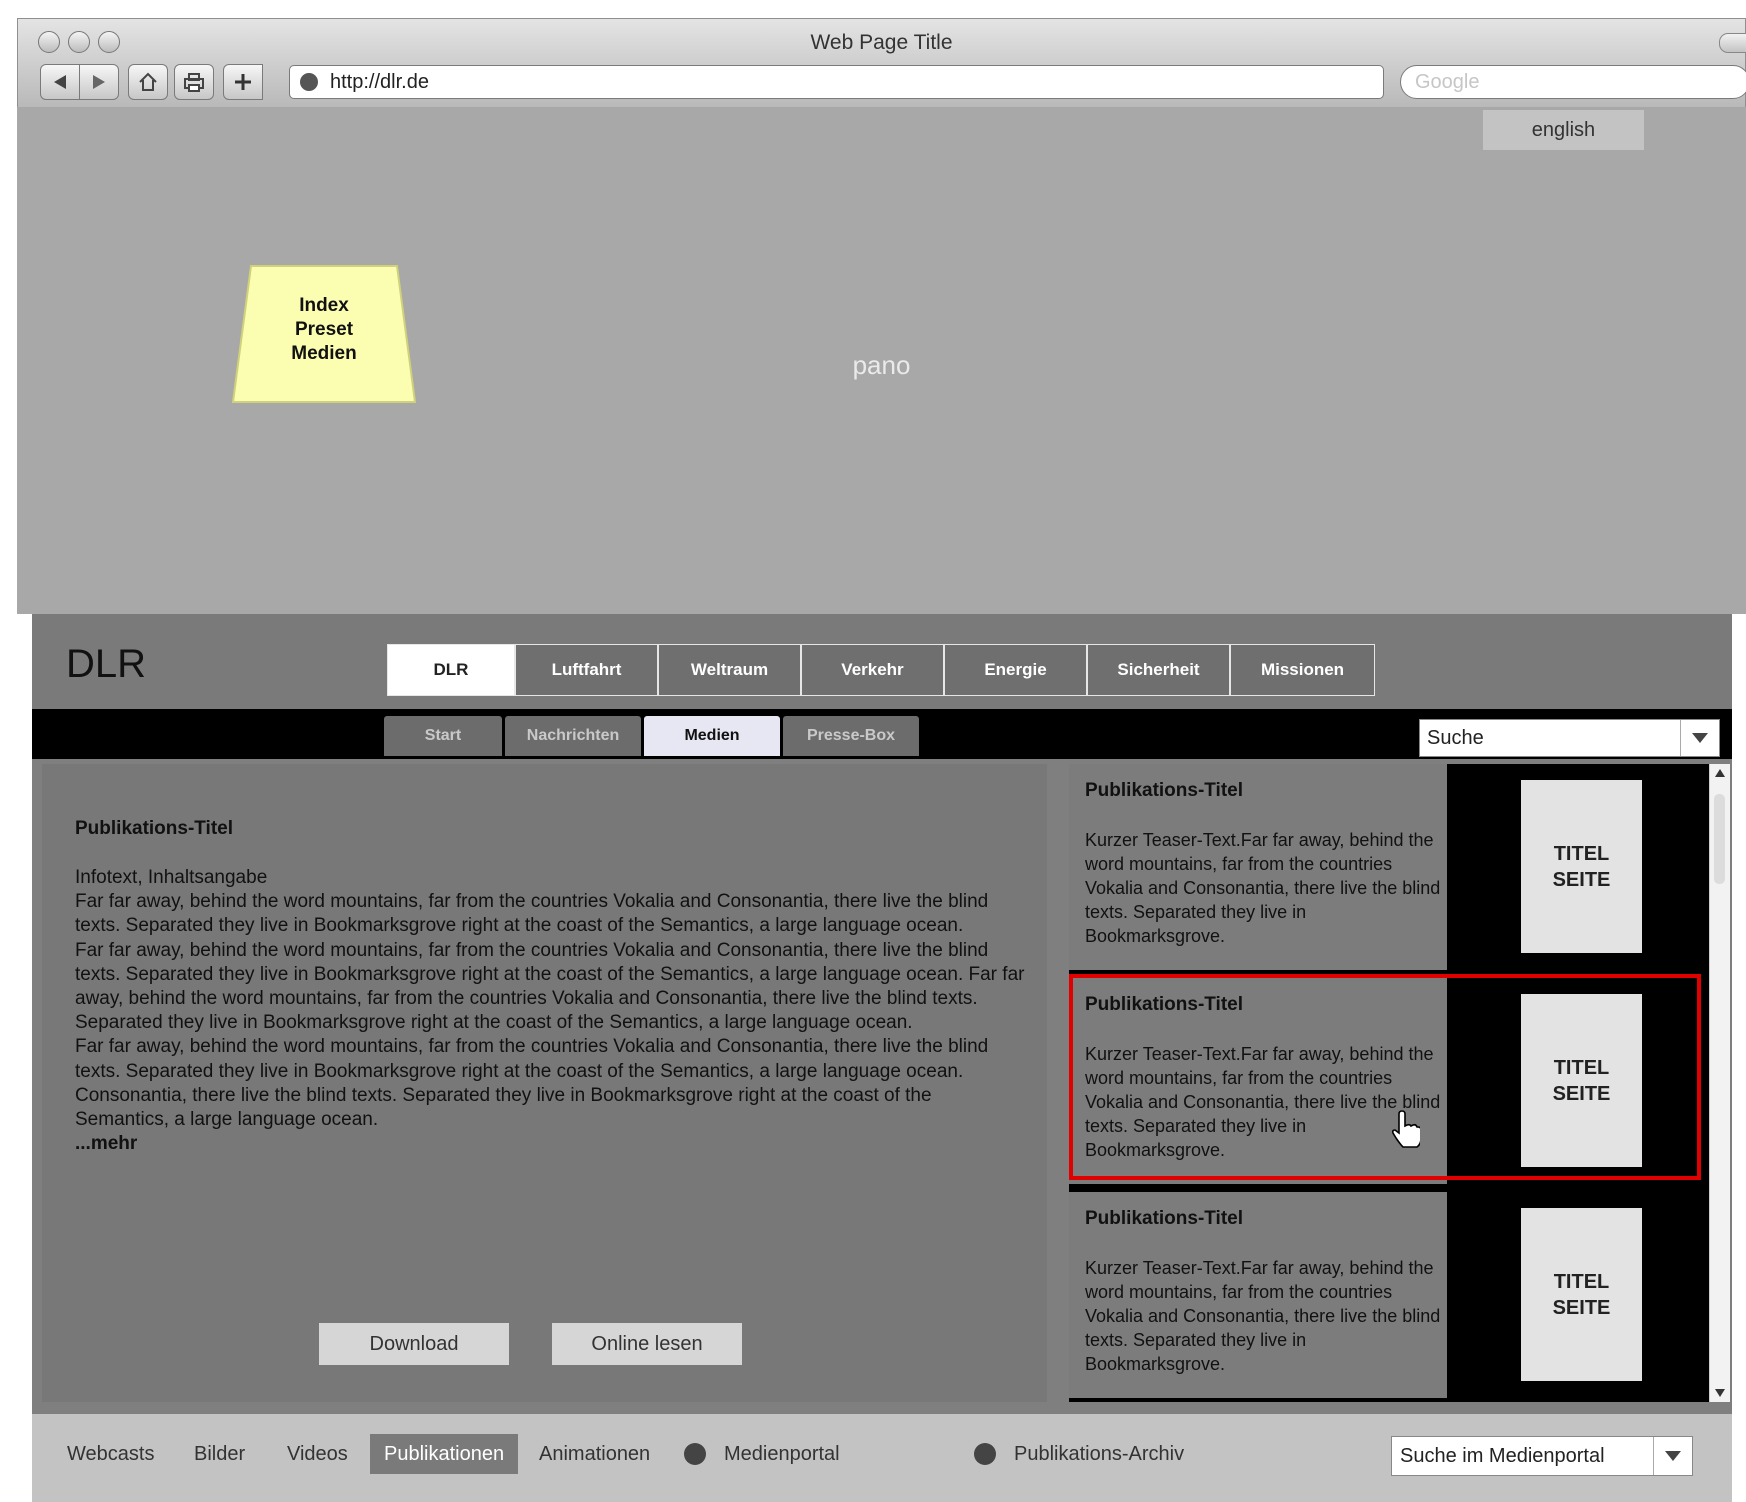 The image size is (1746, 1502). Describe the element at coordinates (110, 1454) in the screenshot. I see `footer-link-webcasts: Webcasts` at that location.